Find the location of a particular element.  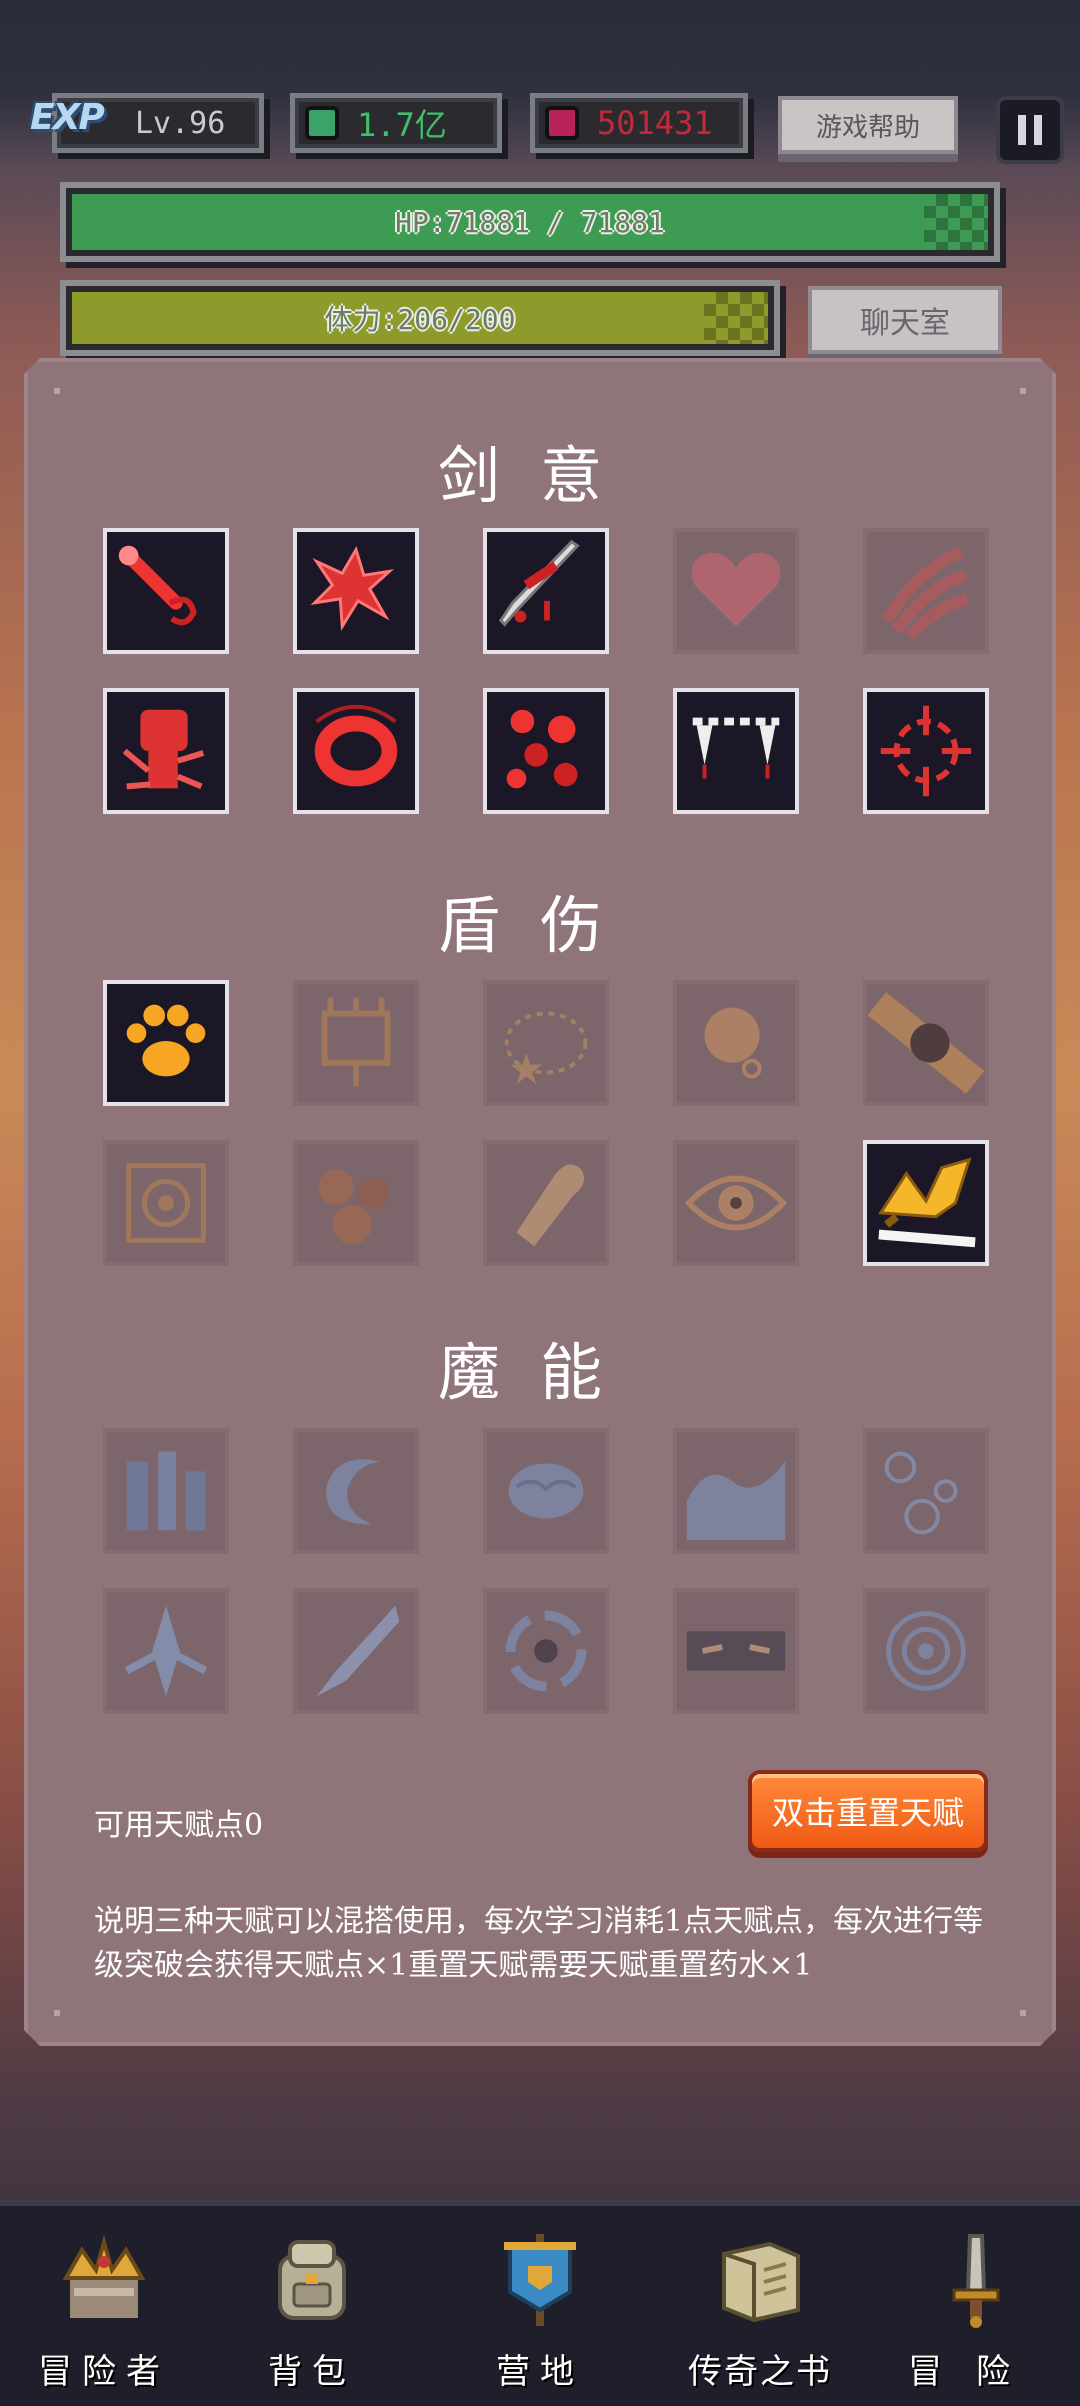

emerald-icon is located at coordinates (322, 123).